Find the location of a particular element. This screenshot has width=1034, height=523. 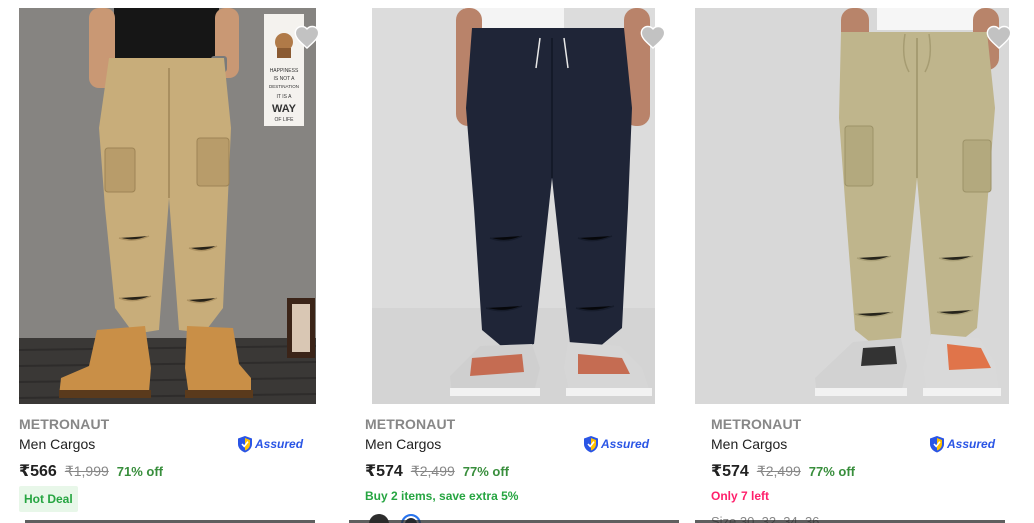

poster-text-line: OF LIFE is located at coordinates (285, 120).